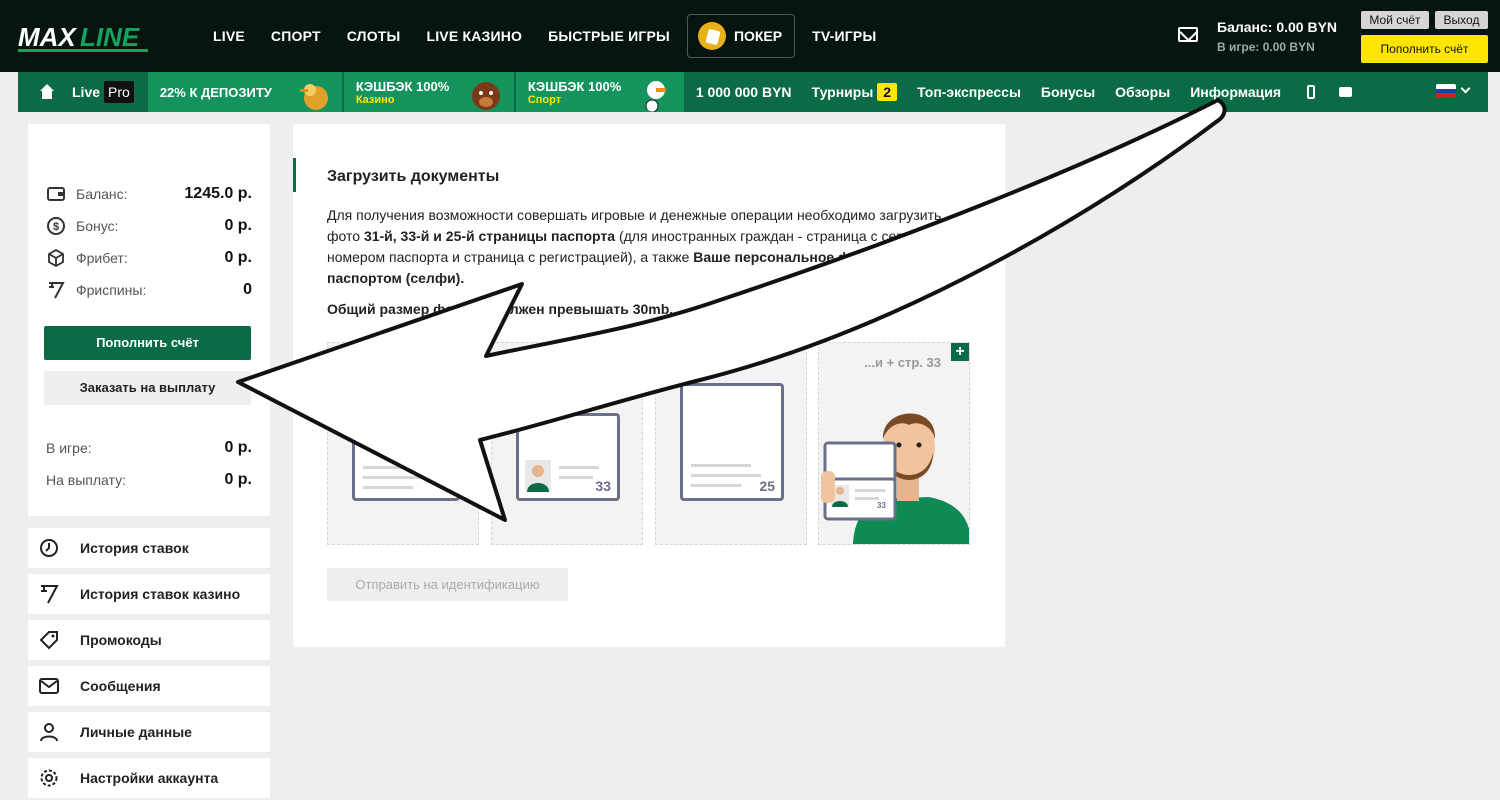 This screenshot has width=1500, height=800. I want to click on svg-text: LINE, so click(110, 37).